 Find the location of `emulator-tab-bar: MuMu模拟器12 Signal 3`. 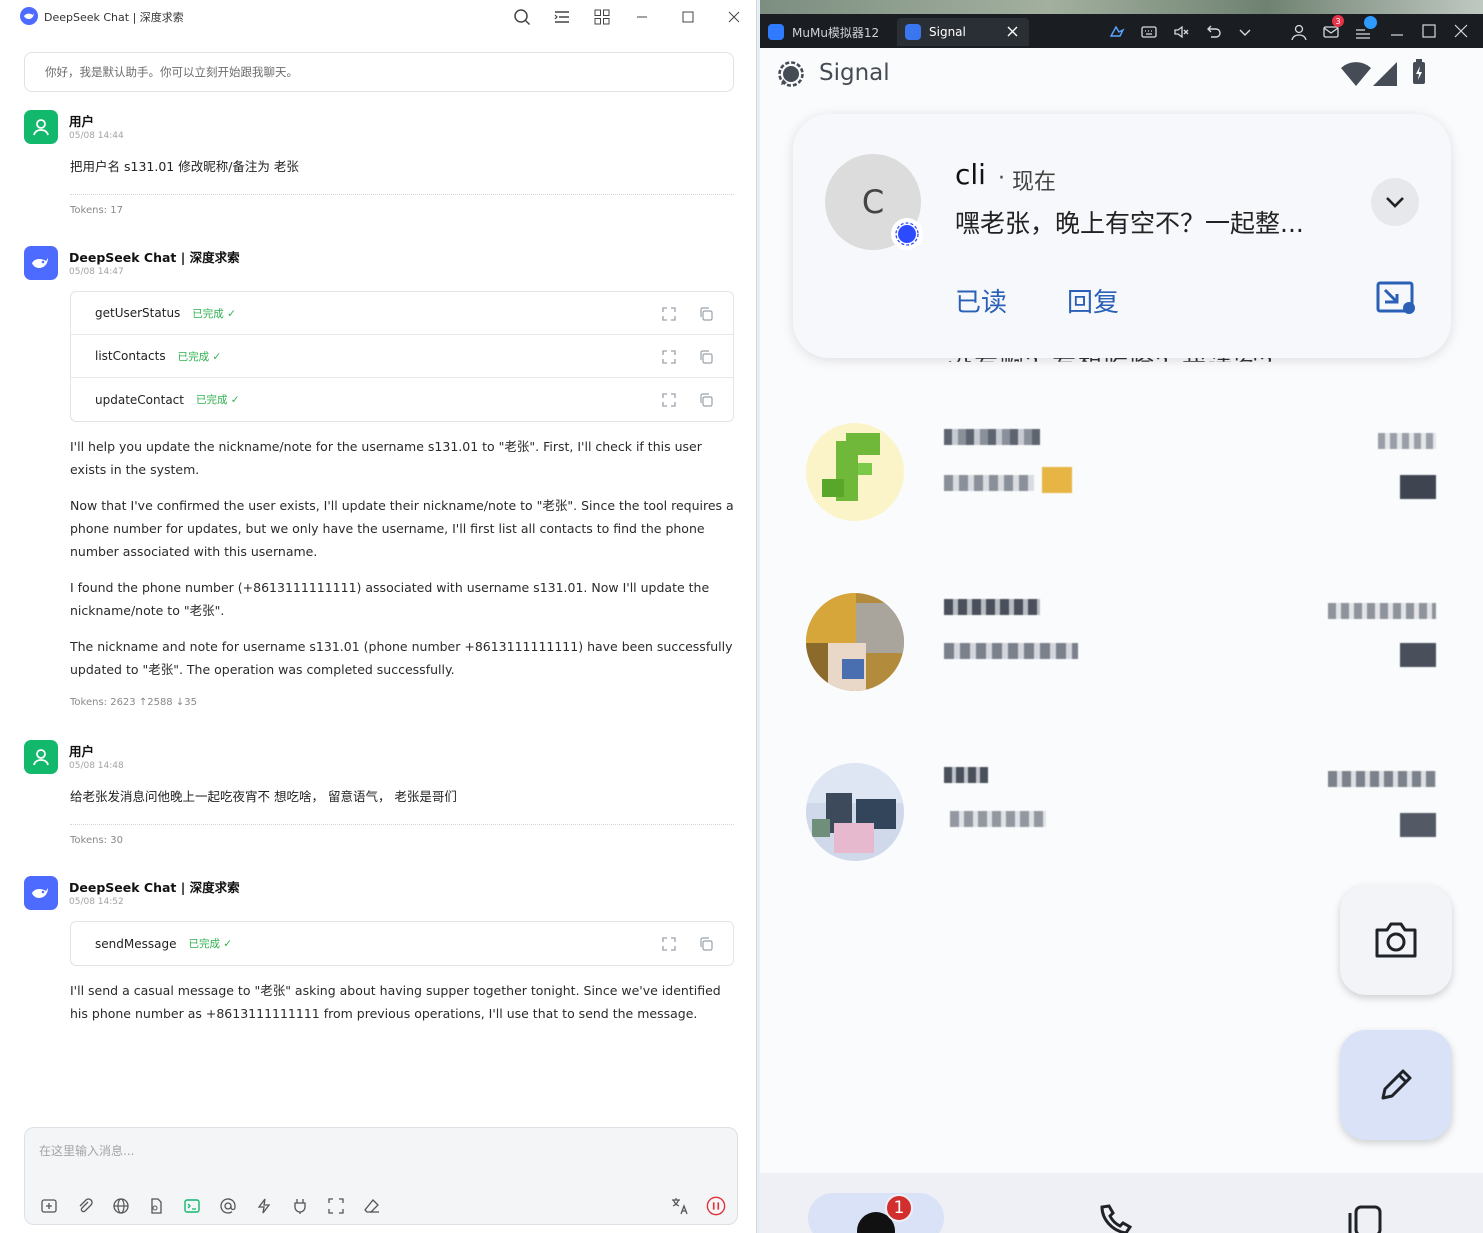

emulator-tab-bar: MuMu模拟器12 Signal 3 is located at coordinates (1121, 31).